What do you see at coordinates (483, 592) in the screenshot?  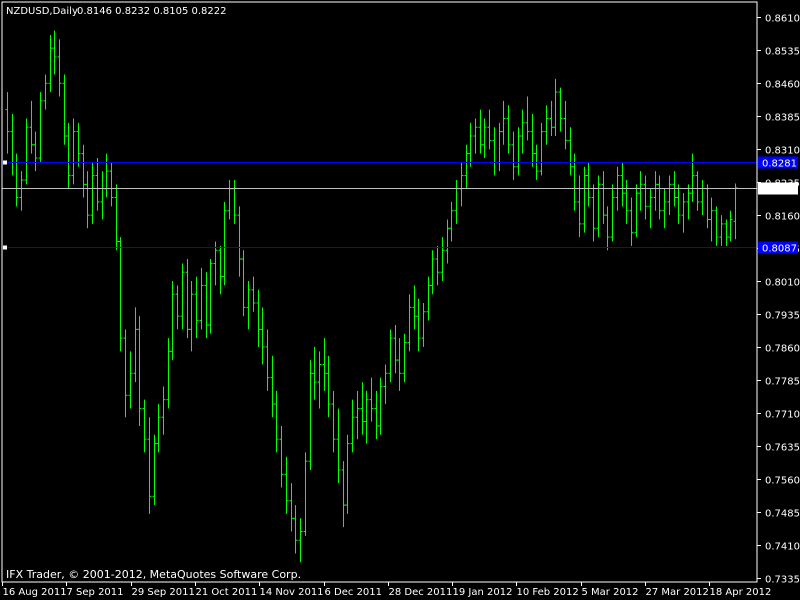 I see `x-tick-label: 19 Jan 2012` at bounding box center [483, 592].